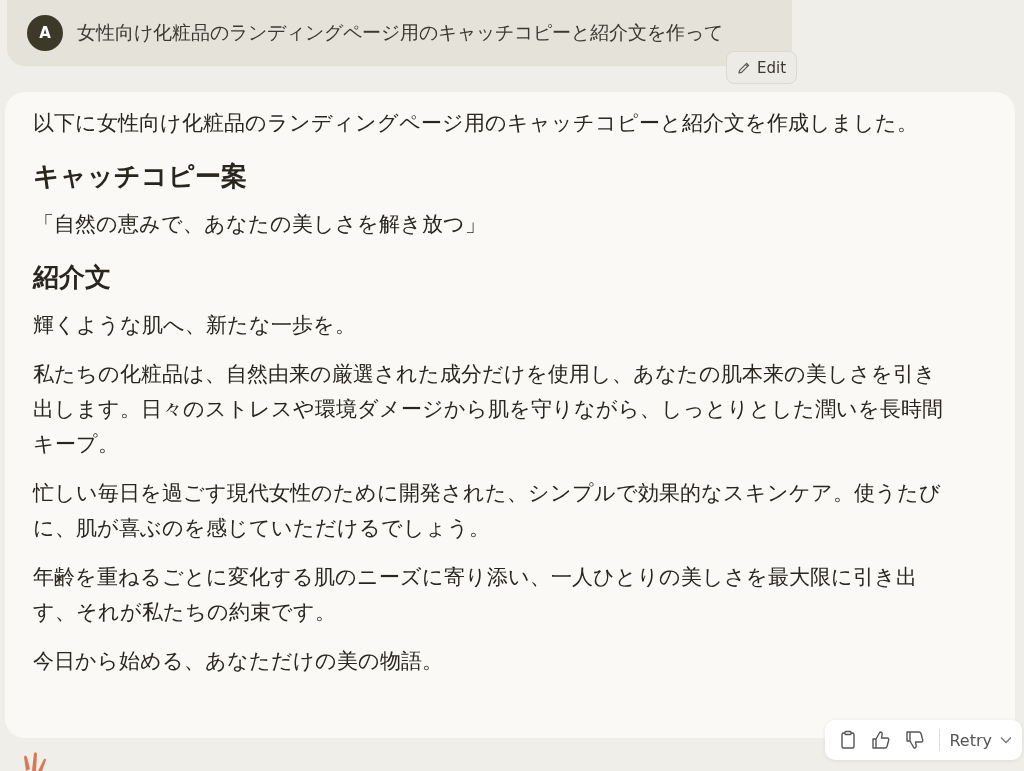 The width and height of the screenshot is (1024, 771). I want to click on response-paragraph: 以下に女性向け化粧品のランディングページ用のキャッチコピーと紹介文を作成しました。, so click(476, 123).